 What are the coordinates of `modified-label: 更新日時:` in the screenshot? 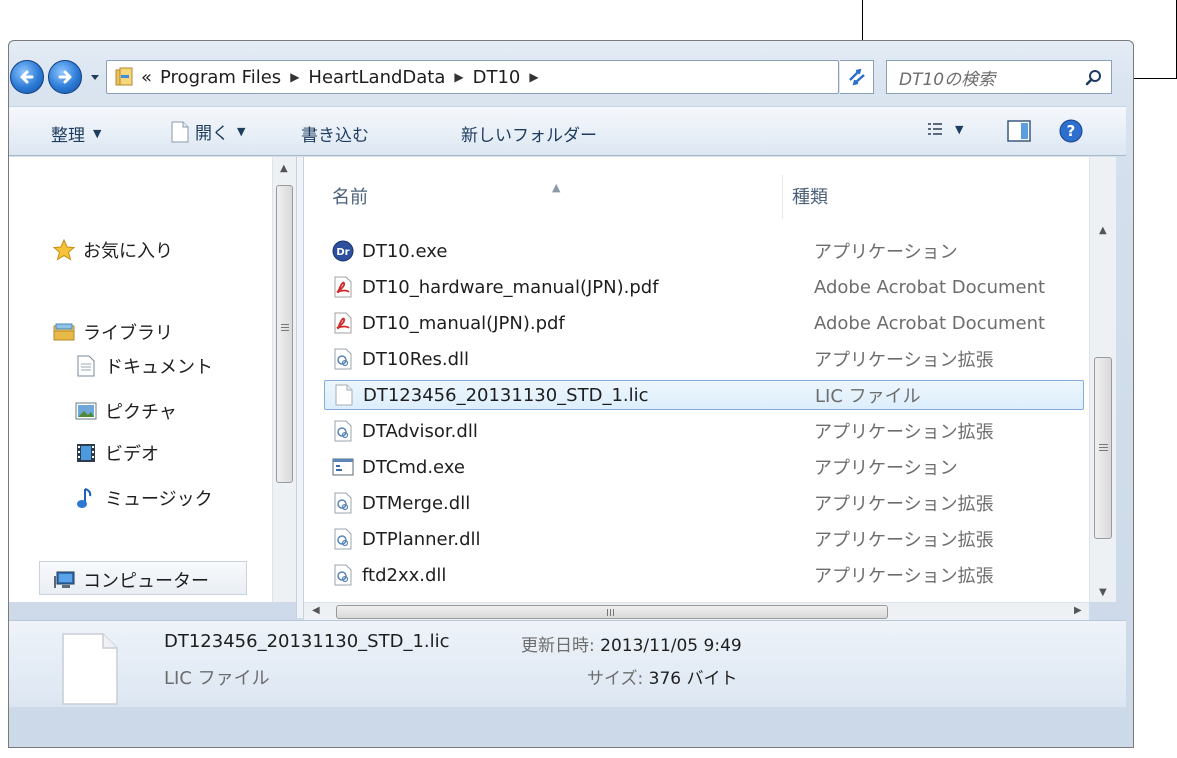 It's located at (558, 646).